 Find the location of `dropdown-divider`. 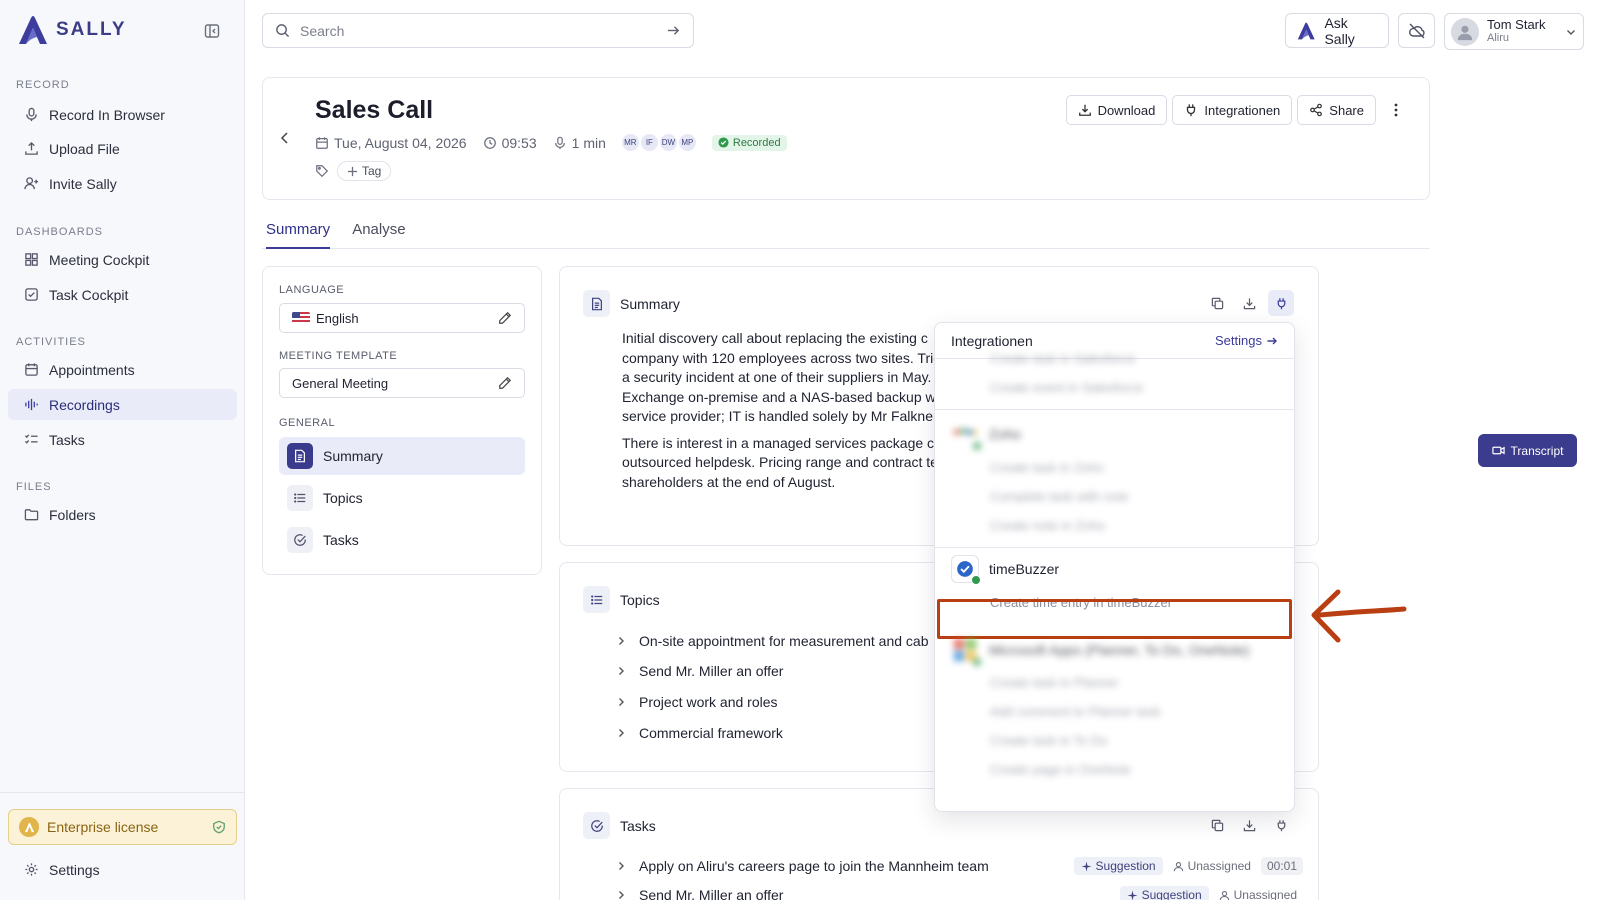

dropdown-divider is located at coordinates (1114, 409).